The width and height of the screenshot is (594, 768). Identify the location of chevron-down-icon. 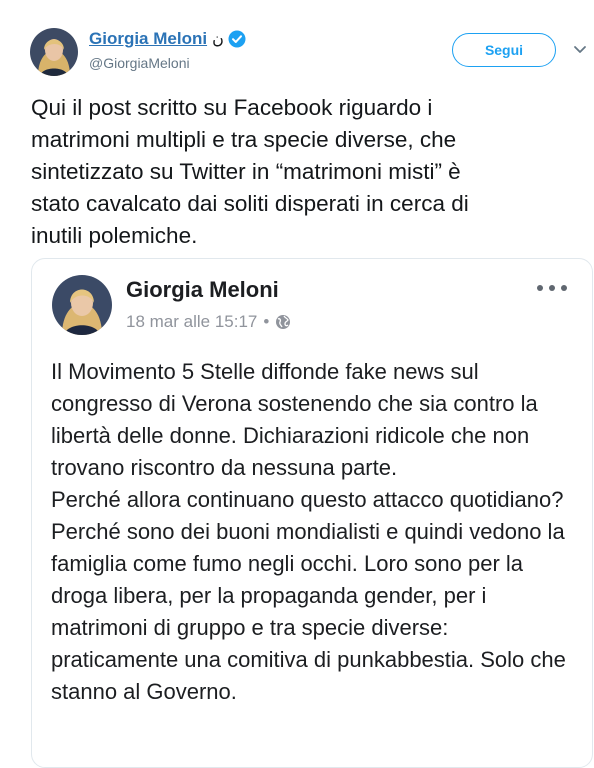
(580, 49).